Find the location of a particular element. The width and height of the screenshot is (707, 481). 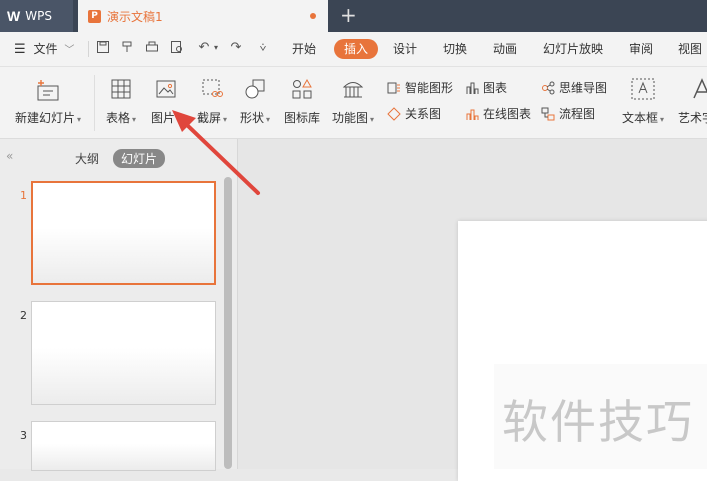

text-box-label: 文本框 is located at coordinates (639, 118).